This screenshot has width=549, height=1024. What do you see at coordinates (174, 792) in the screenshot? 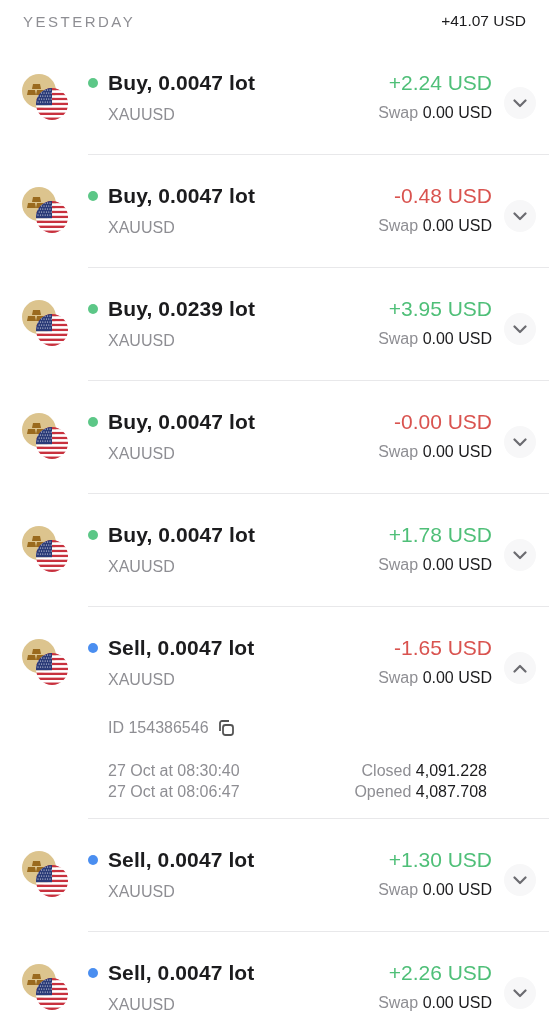
I see `open-time: 27 Oct at 08:06:47` at bounding box center [174, 792].